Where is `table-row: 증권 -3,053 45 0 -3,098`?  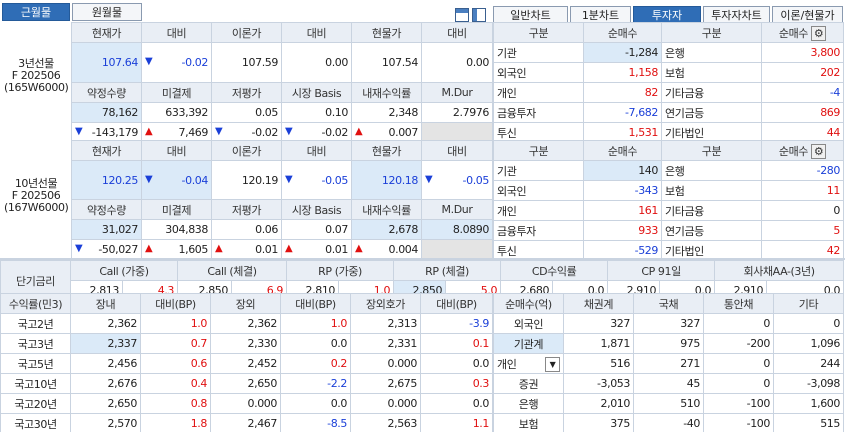 table-row: 증권 -3,053 45 0 -3,098 is located at coordinates (668, 383).